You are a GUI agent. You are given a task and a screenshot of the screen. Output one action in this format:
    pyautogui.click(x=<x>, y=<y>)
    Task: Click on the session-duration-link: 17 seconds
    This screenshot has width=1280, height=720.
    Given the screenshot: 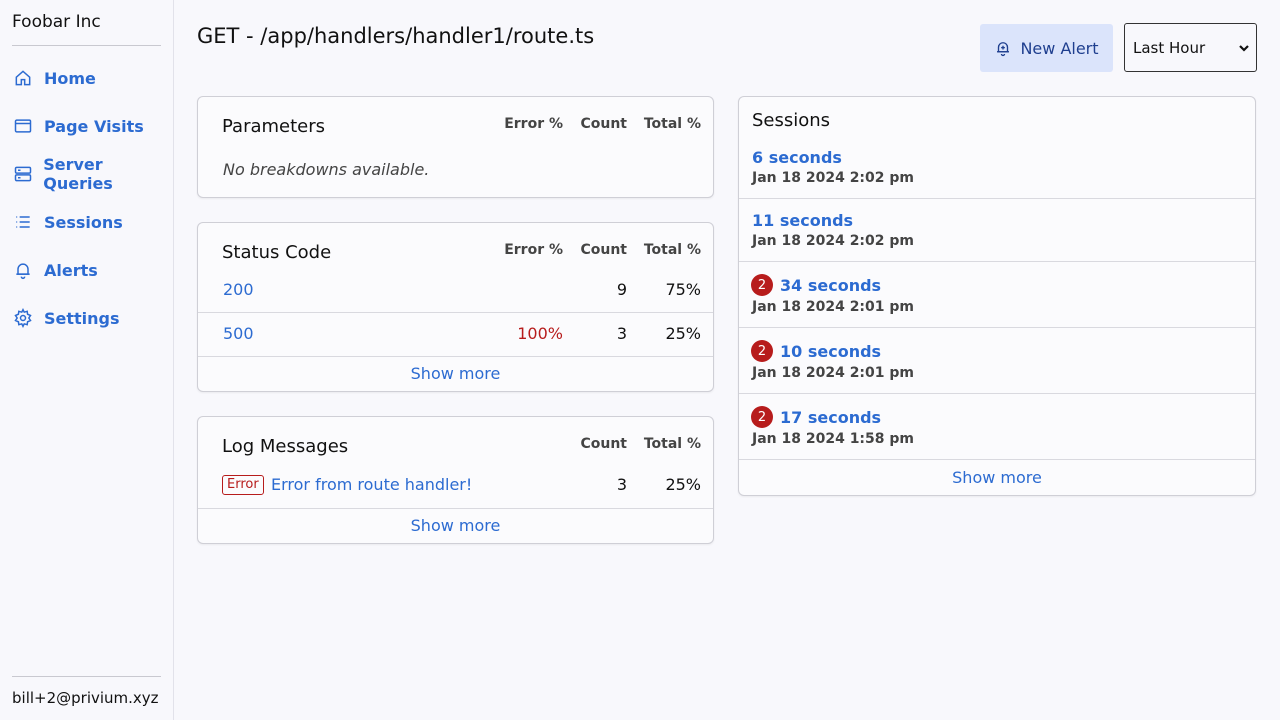 What is the action you would take?
    pyautogui.click(x=830, y=417)
    